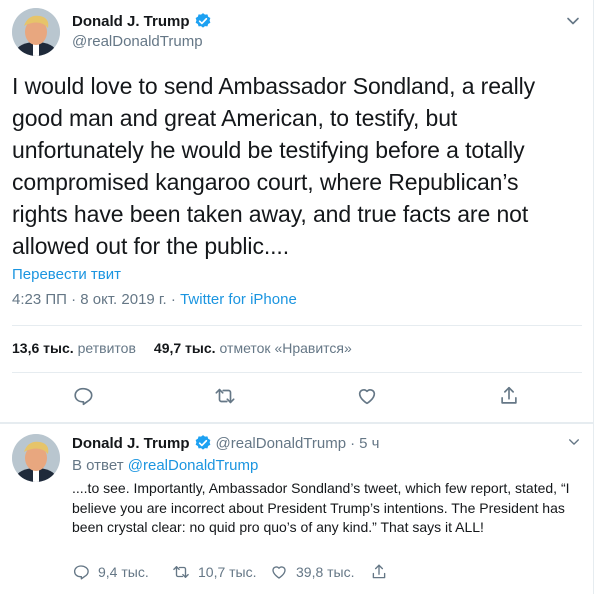 Image resolution: width=594 pixels, height=594 pixels. What do you see at coordinates (193, 465) in the screenshot?
I see `reply-to-handle-link: @realDonaldTrump` at bounding box center [193, 465].